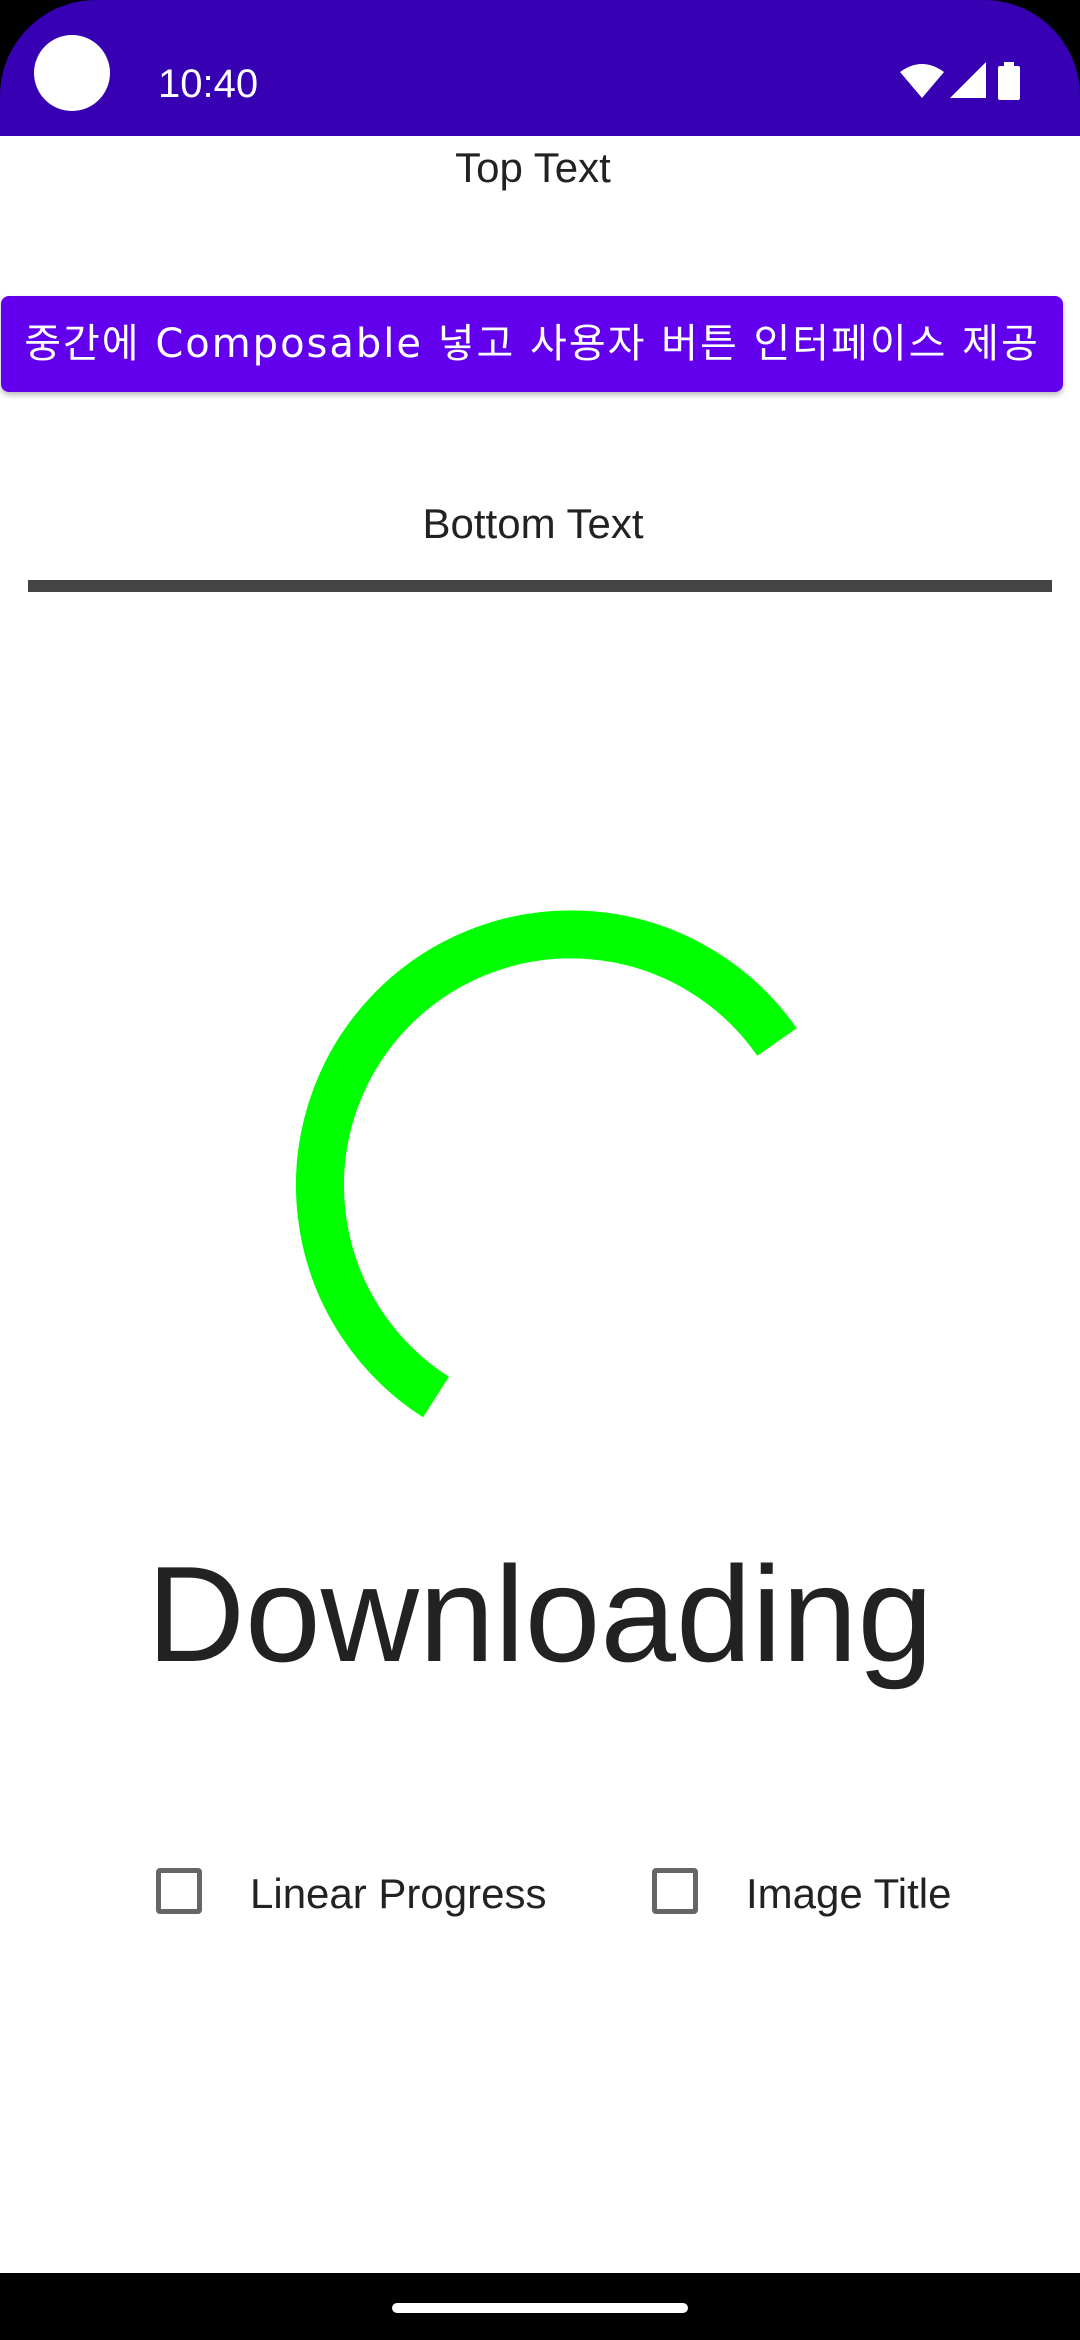 This screenshot has height=2340, width=1080. What do you see at coordinates (849, 1893) in the screenshot?
I see `checkbox-label: Image Title` at bounding box center [849, 1893].